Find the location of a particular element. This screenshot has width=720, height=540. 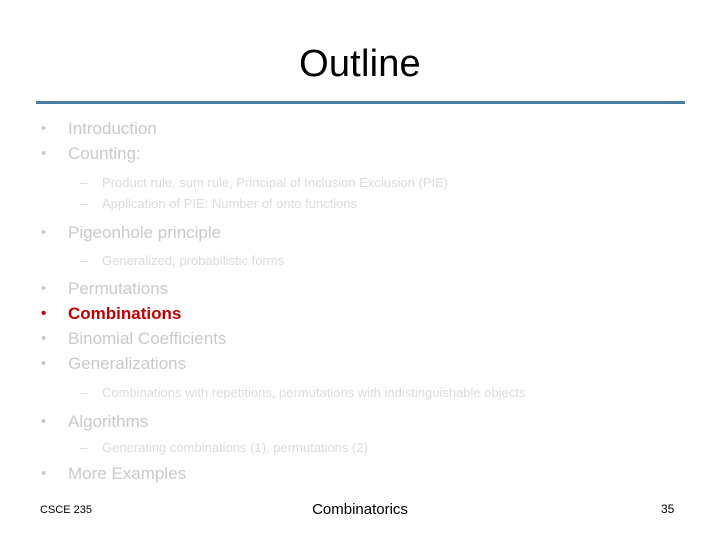

list-item: • Algorithms is located at coordinates (360, 421).